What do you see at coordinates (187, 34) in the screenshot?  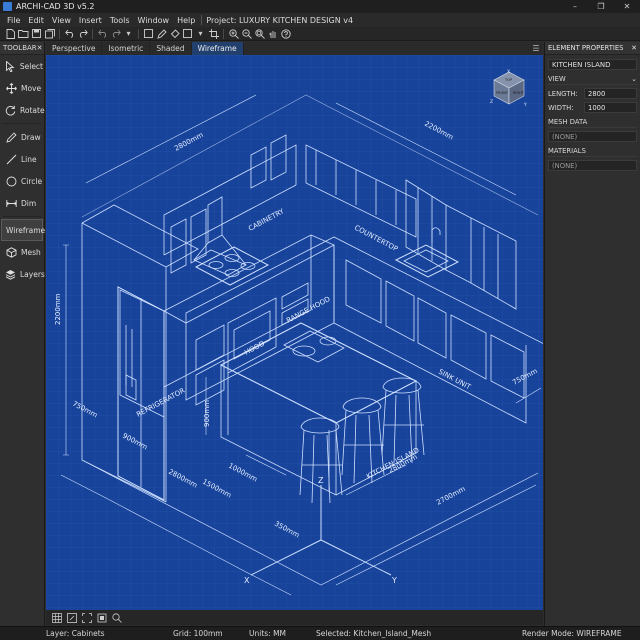 I see `shape-square-icon` at bounding box center [187, 34].